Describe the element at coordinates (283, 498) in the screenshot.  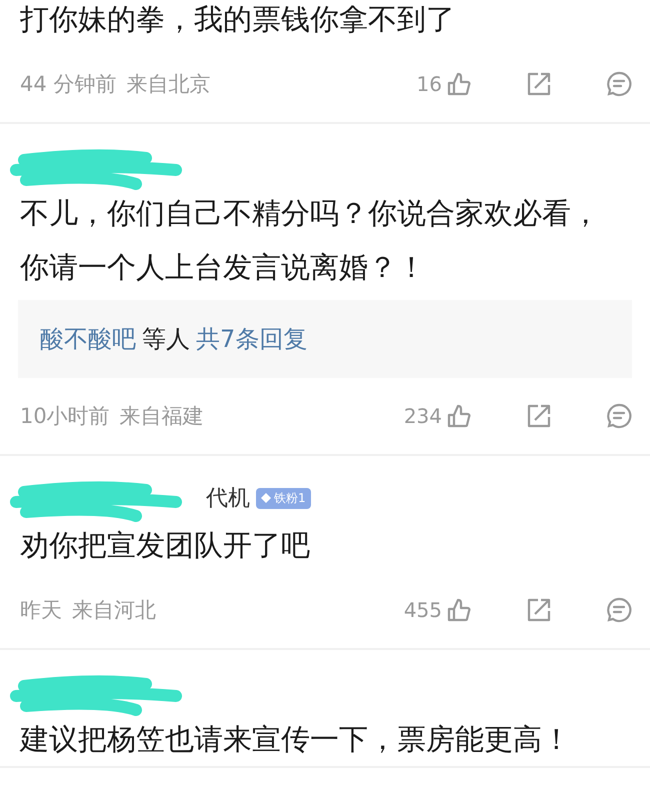
I see `fan-badge: 铁粉1` at that location.